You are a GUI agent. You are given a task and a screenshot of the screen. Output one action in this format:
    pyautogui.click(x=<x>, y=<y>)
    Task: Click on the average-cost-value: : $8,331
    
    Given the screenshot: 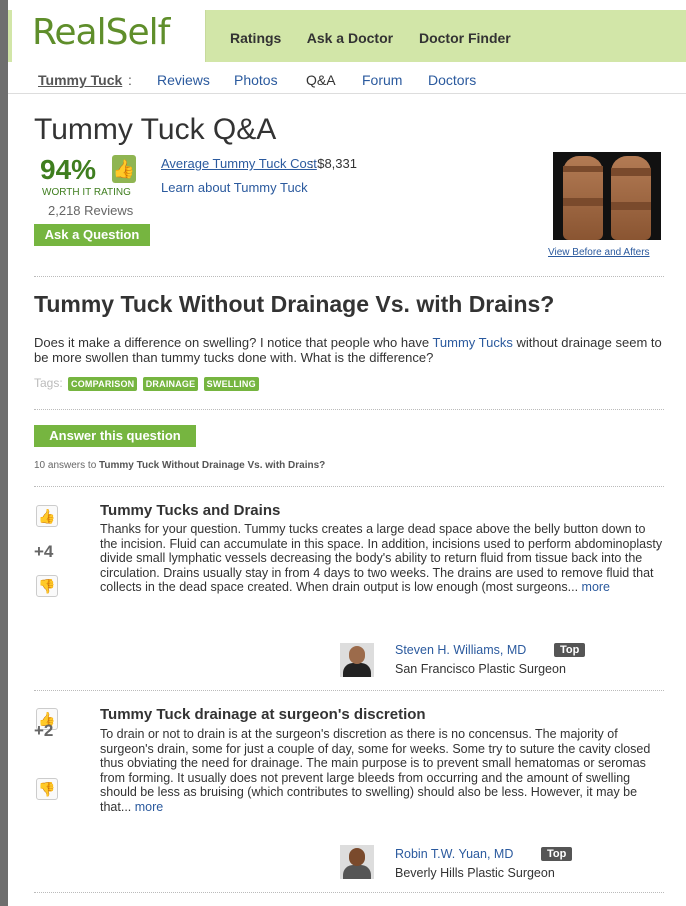 What is the action you would take?
    pyautogui.click(x=333, y=163)
    